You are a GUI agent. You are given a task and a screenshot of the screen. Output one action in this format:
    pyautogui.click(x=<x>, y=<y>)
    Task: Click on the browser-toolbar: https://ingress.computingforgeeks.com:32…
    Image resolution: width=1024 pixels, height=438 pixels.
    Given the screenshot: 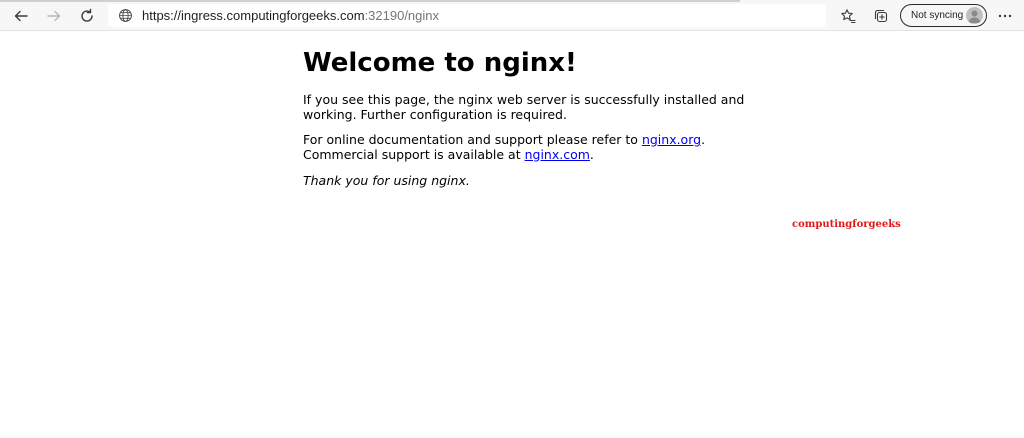 What is the action you would take?
    pyautogui.click(x=512, y=15)
    